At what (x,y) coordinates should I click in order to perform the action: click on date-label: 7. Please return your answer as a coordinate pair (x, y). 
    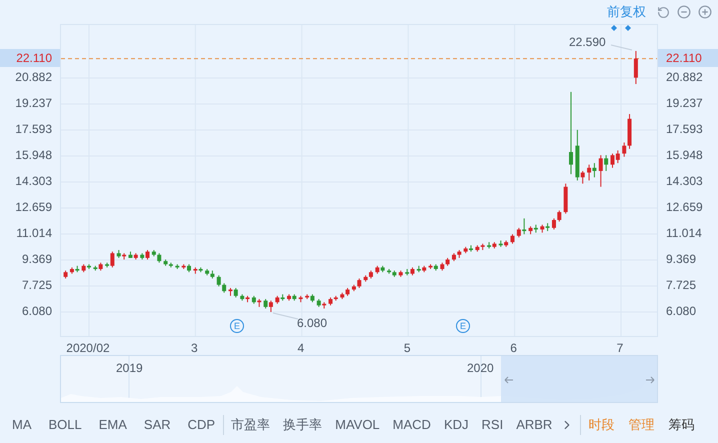
    Looking at the image, I should click on (620, 348).